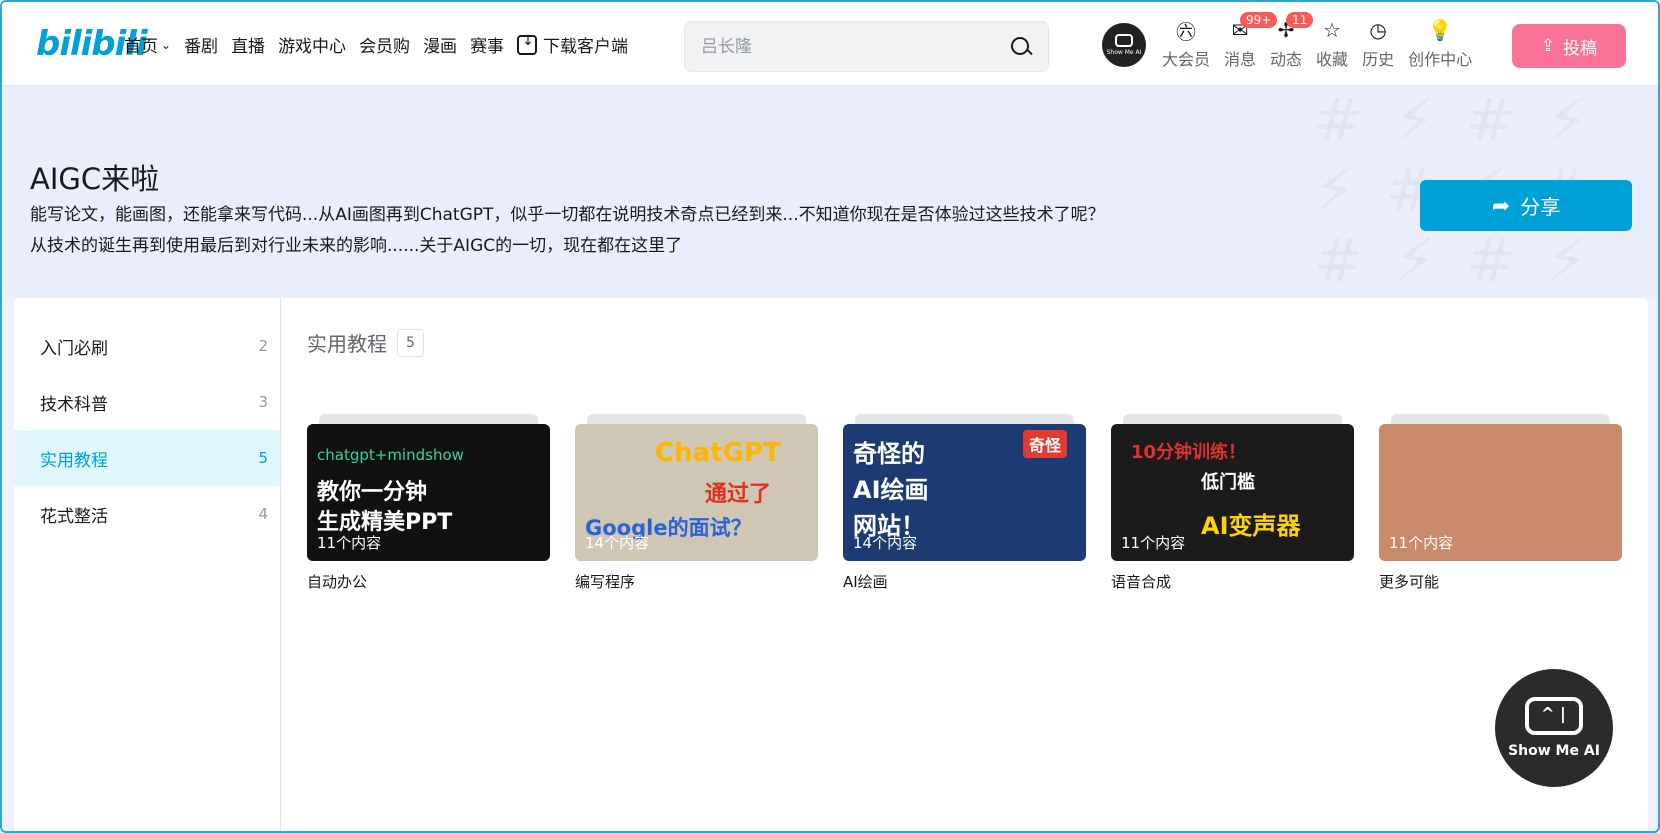 The image size is (1660, 833). What do you see at coordinates (1292, 41) in the screenshot?
I see `nav-dynamic: ✢ 11 动态` at bounding box center [1292, 41].